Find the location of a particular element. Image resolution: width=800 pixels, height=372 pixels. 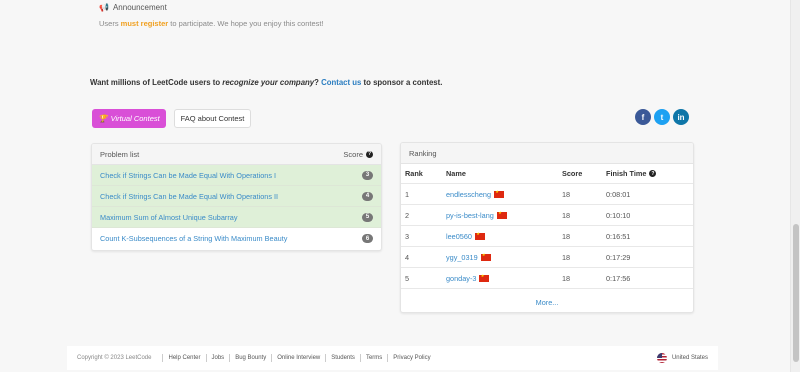

name-cell: lee0560 is located at coordinates (504, 236).